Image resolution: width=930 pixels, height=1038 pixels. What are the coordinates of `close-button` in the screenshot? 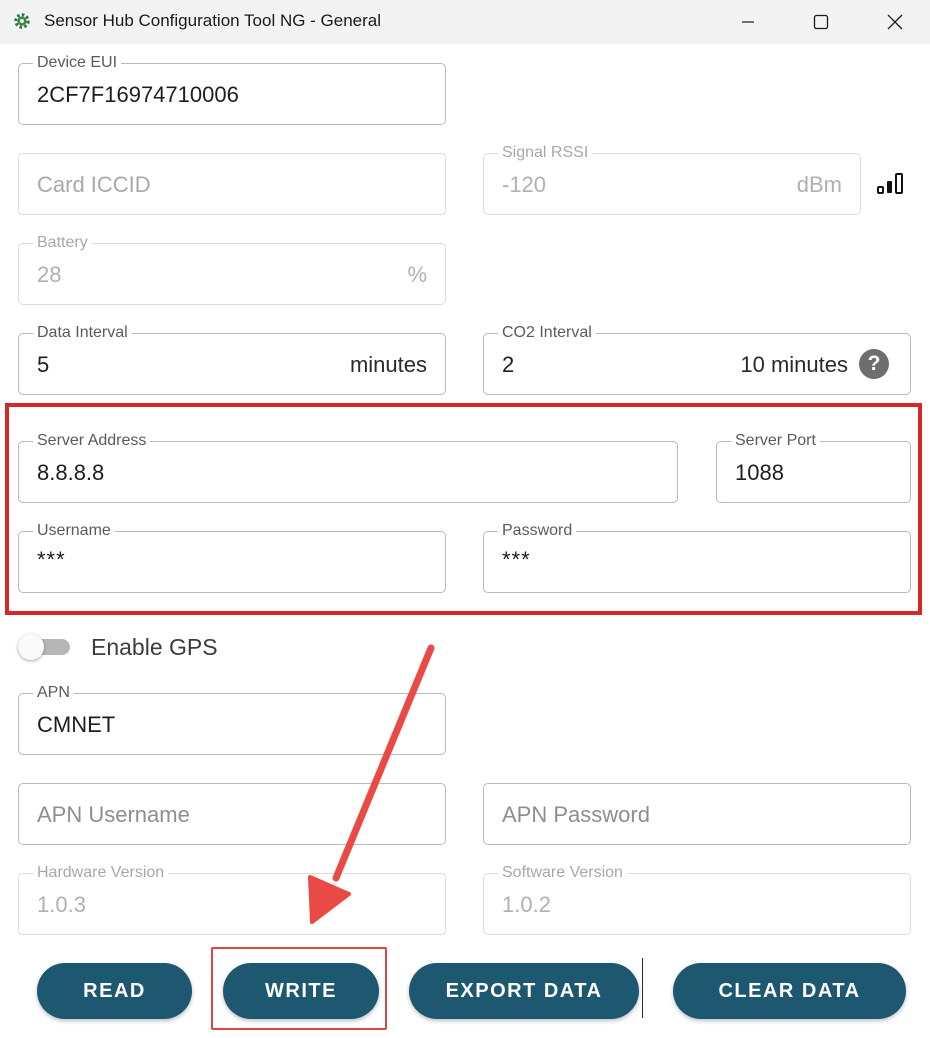 It's located at (895, 22).